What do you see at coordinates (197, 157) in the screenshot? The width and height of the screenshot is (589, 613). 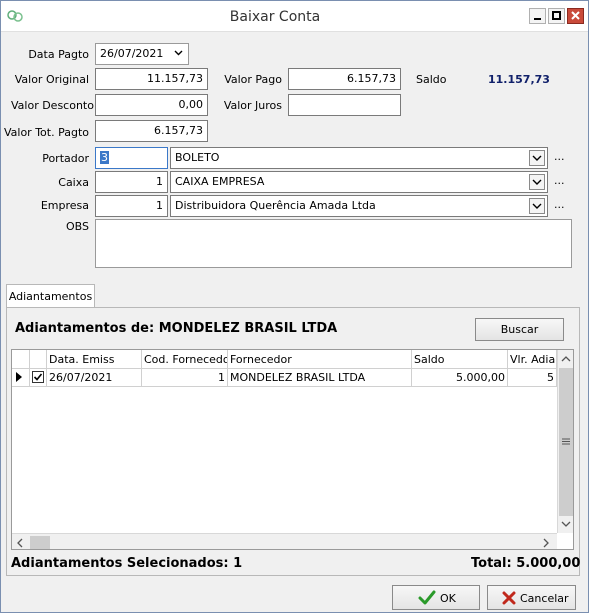 I see `portador-name: BOLETO` at bounding box center [197, 157].